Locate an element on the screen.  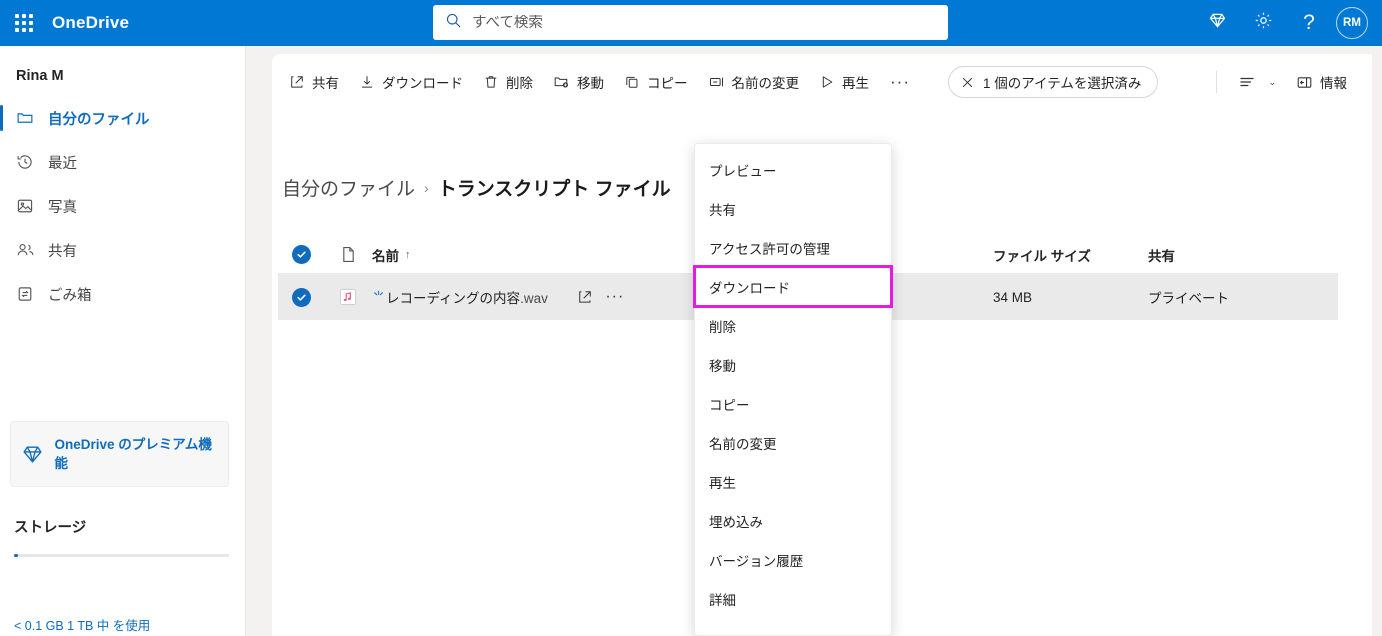
premium-button is located at coordinates (1217, 23).